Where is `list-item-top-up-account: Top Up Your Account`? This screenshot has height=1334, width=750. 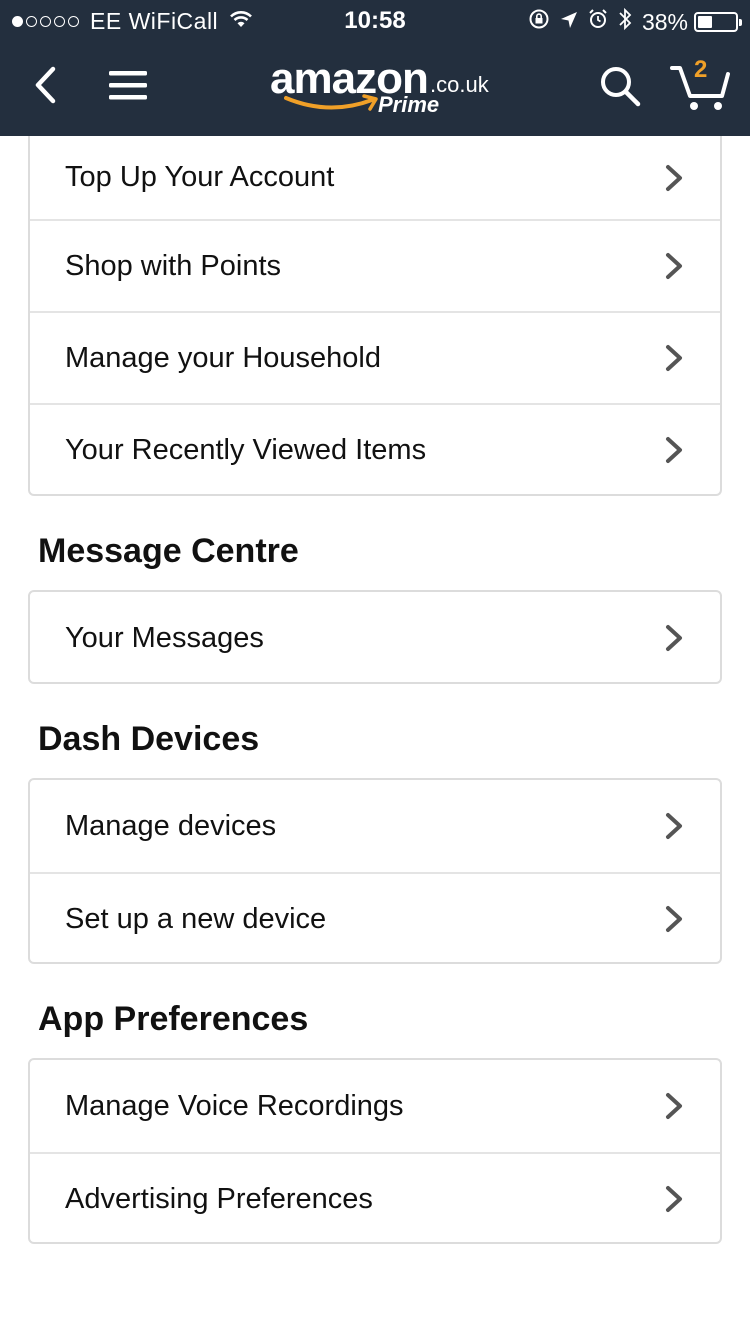
list-item-top-up-account: Top Up Your Account is located at coordinates (375, 177).